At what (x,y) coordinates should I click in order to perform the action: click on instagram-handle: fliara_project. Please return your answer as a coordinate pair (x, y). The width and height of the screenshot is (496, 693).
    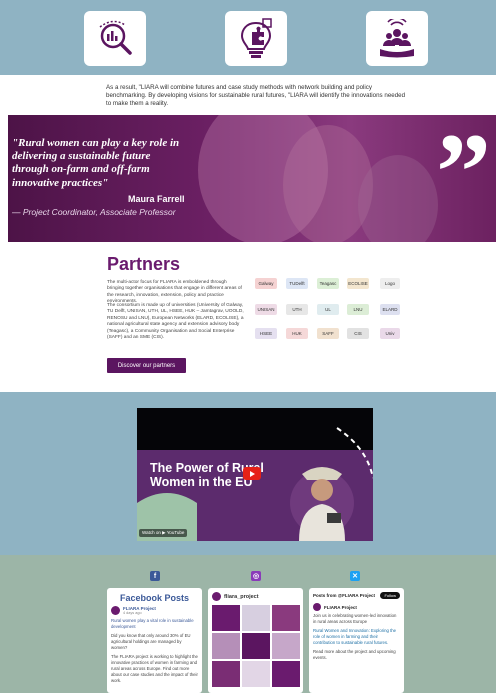
    Looking at the image, I should click on (241, 597).